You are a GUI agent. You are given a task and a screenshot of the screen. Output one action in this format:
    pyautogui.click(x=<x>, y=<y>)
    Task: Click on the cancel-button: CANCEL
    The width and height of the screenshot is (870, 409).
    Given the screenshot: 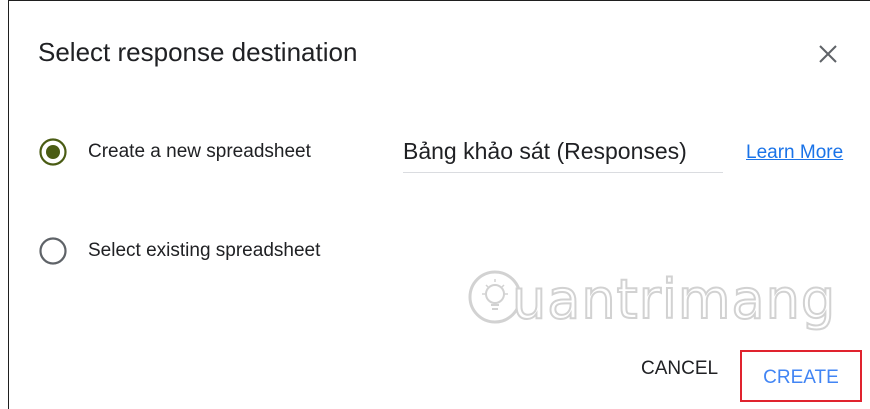 What is the action you would take?
    pyautogui.click(x=679, y=369)
    